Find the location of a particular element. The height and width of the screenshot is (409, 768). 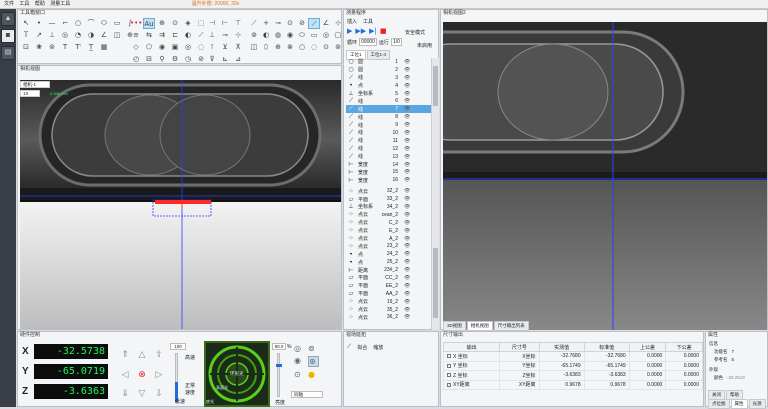

tab-output-list: 尺寸输出列表 is located at coordinates (511, 326).